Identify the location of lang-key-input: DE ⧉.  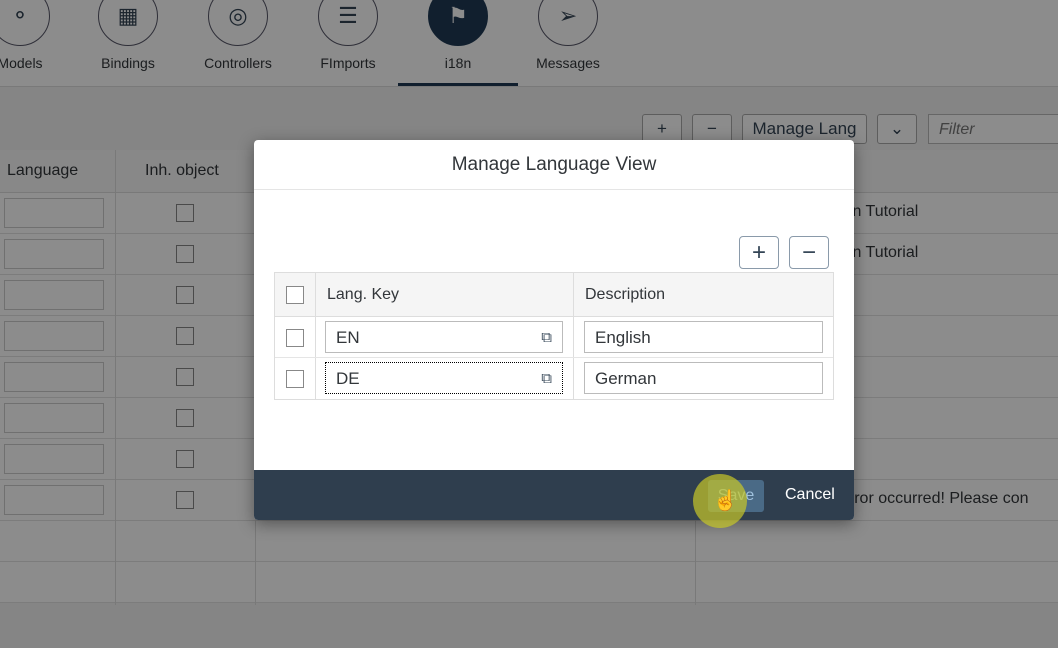
(444, 378).